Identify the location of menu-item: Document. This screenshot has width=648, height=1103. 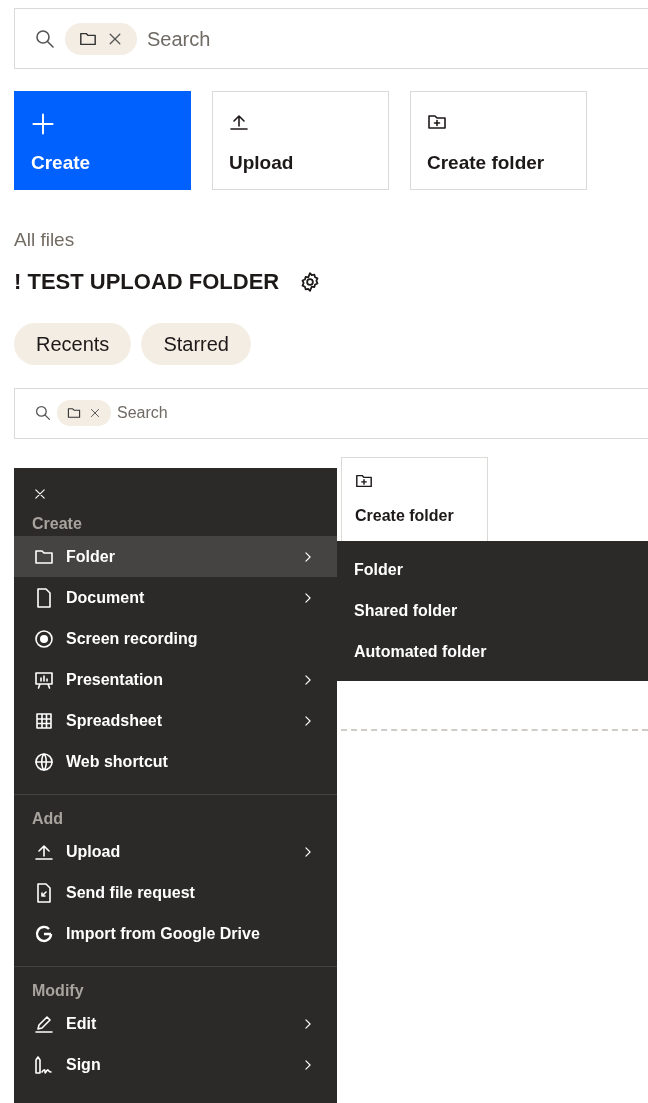
(175, 597).